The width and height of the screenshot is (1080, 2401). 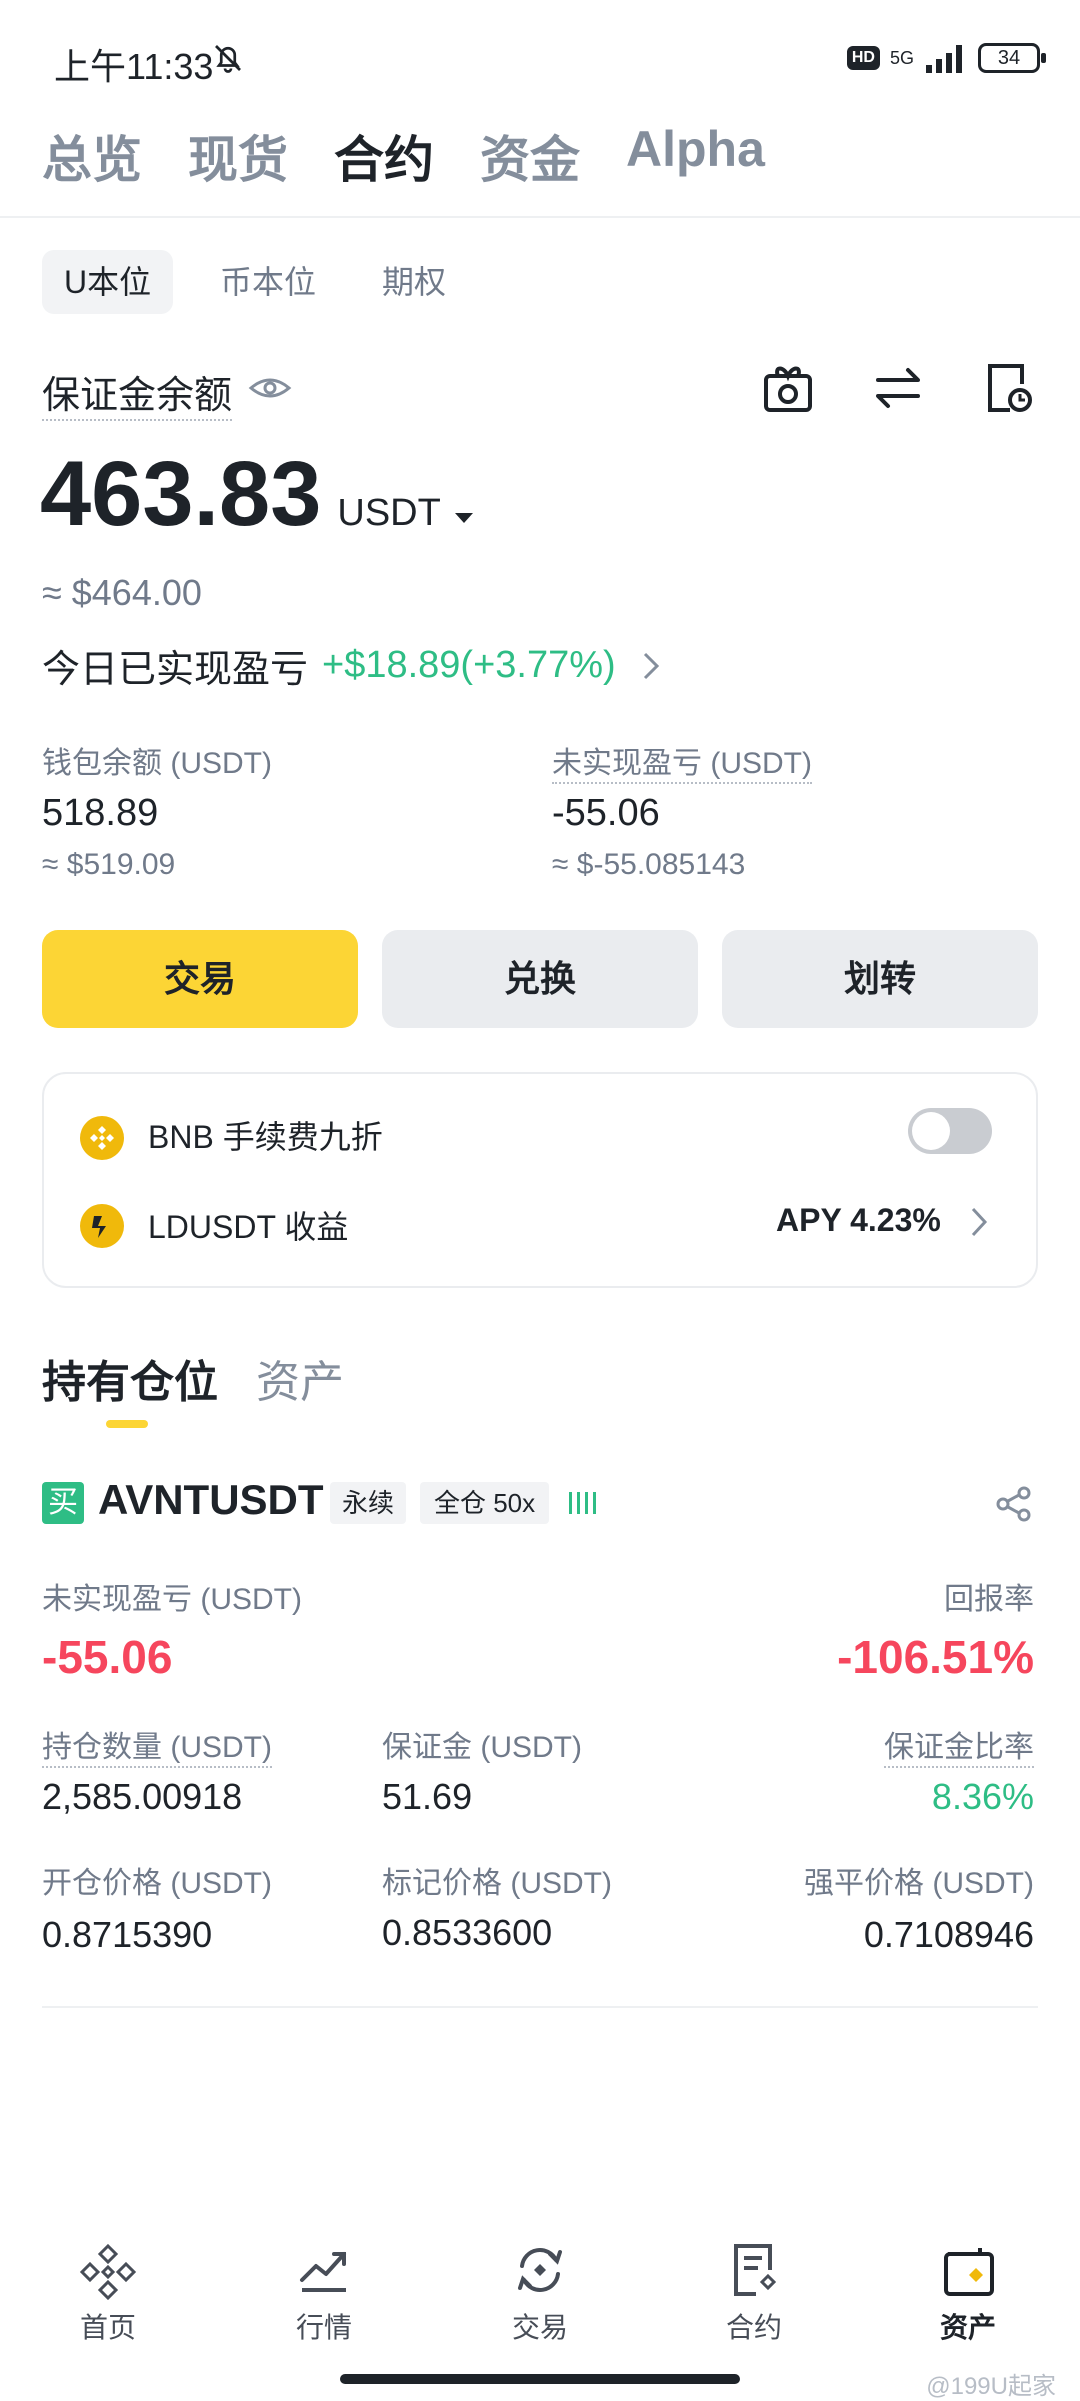 What do you see at coordinates (384, 156) in the screenshot?
I see `tab-futures: 合约` at bounding box center [384, 156].